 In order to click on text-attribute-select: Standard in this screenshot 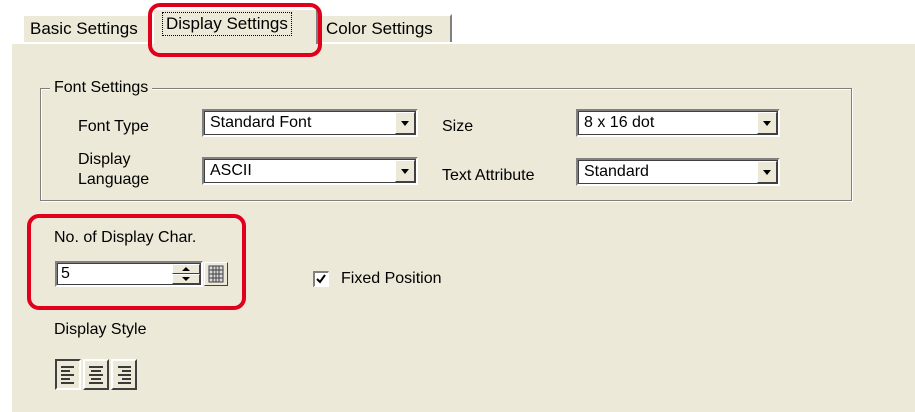, I will do `click(678, 172)`.